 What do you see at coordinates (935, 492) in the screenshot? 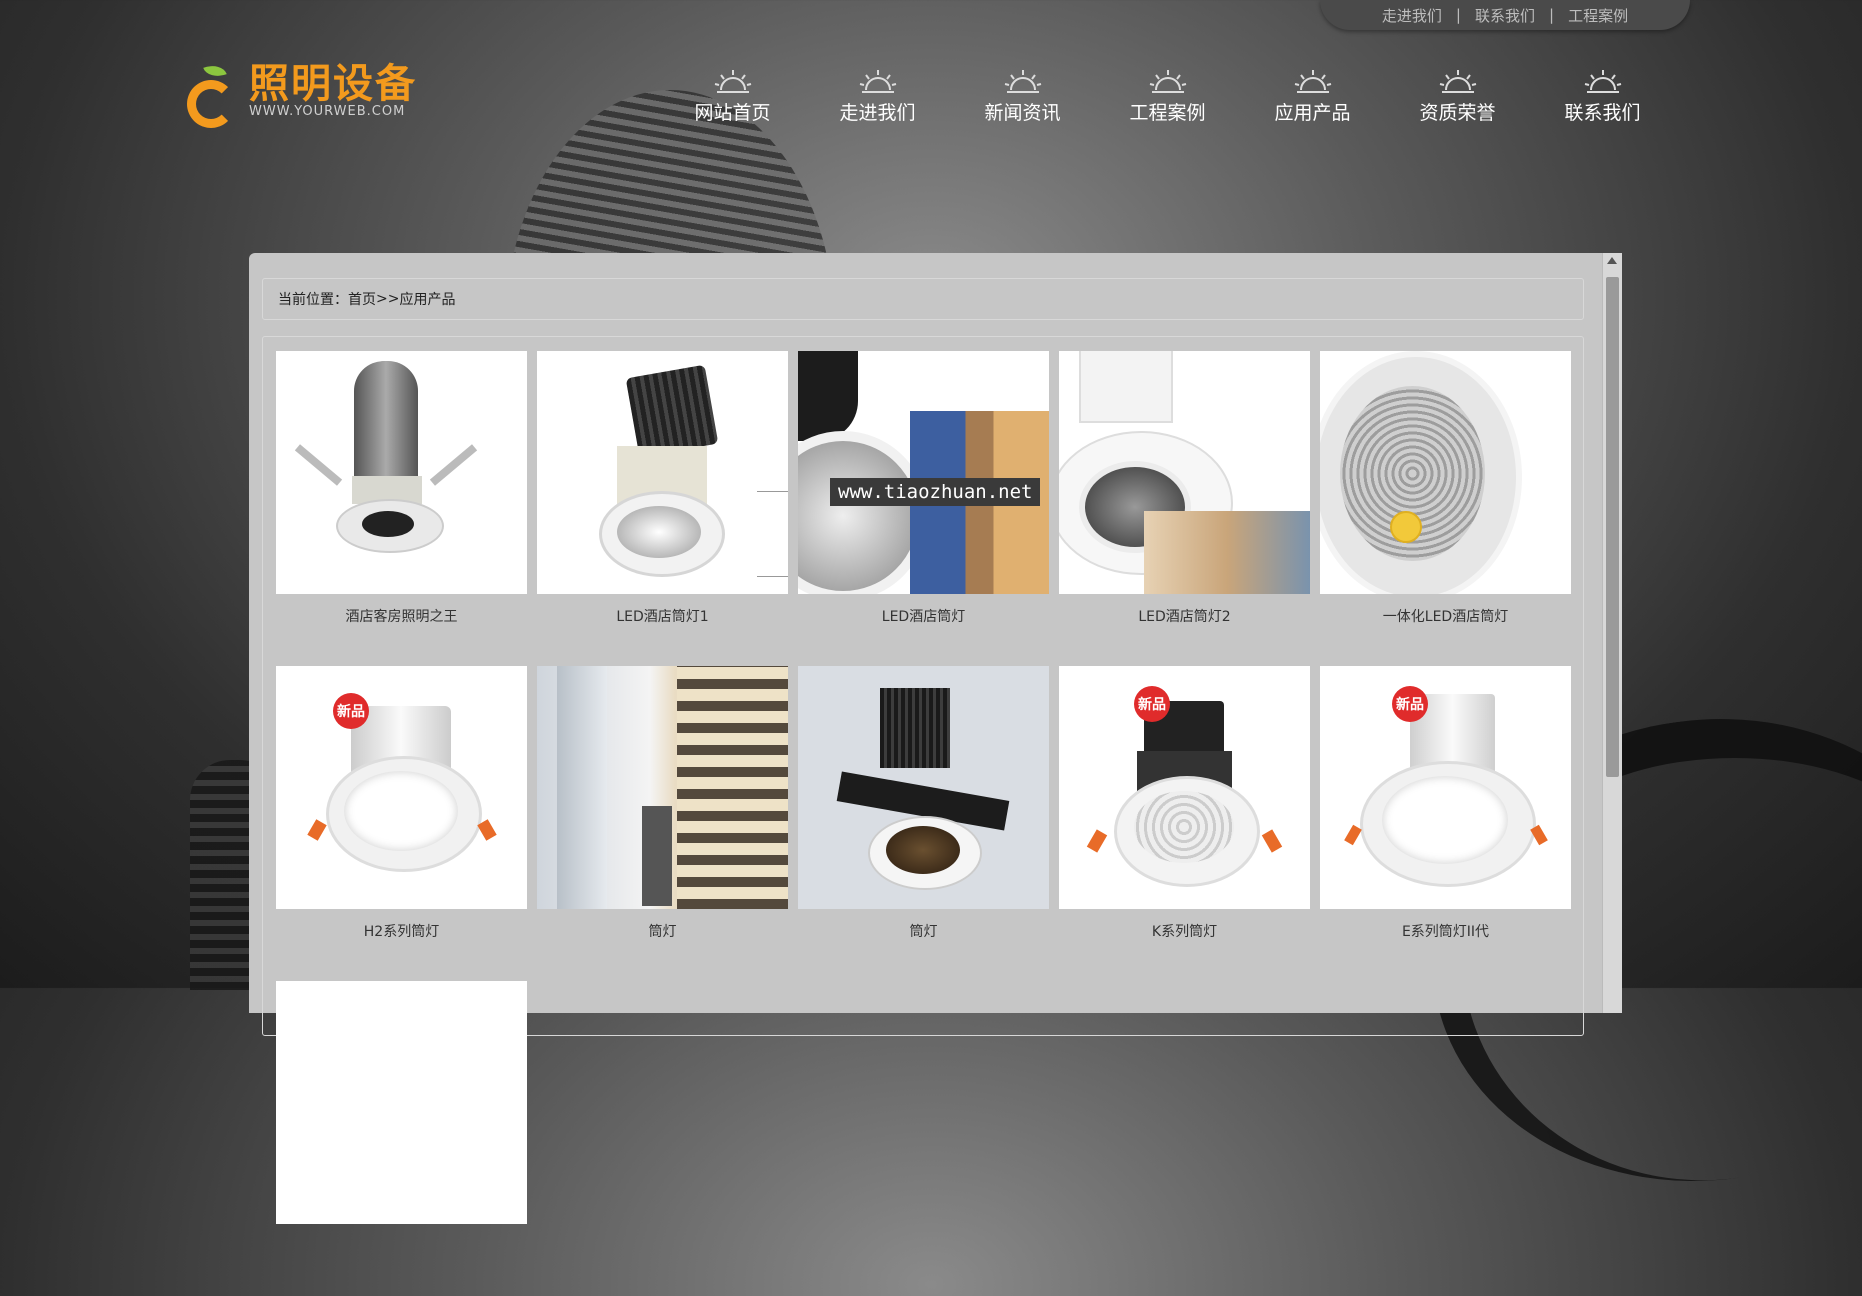
I see `watermark: www.tiaozhuan.net` at bounding box center [935, 492].